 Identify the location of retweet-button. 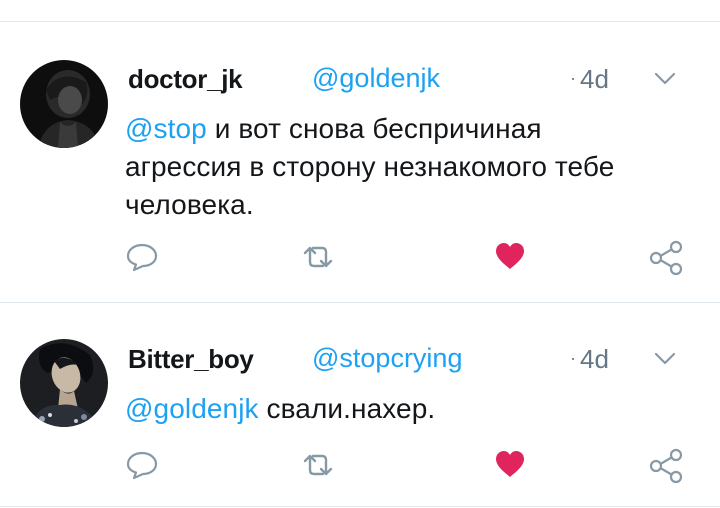
(318, 465).